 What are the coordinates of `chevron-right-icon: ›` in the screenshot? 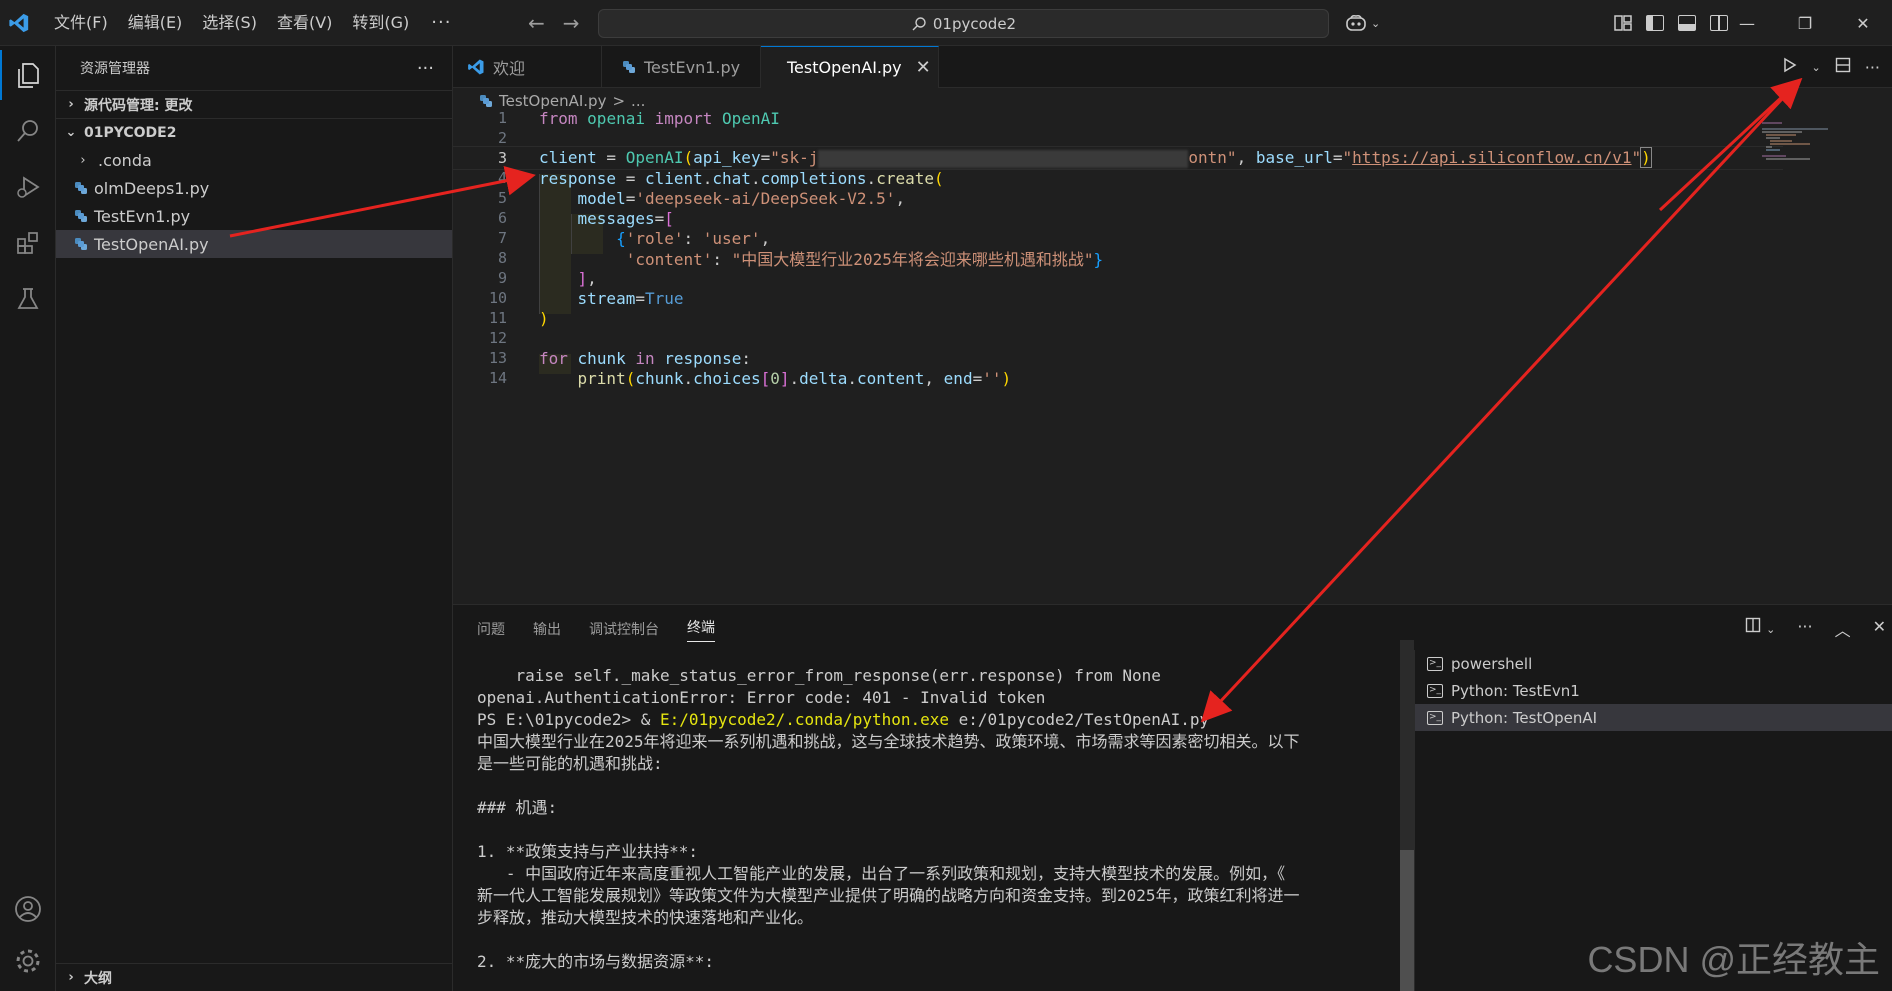 It's located at (71, 977).